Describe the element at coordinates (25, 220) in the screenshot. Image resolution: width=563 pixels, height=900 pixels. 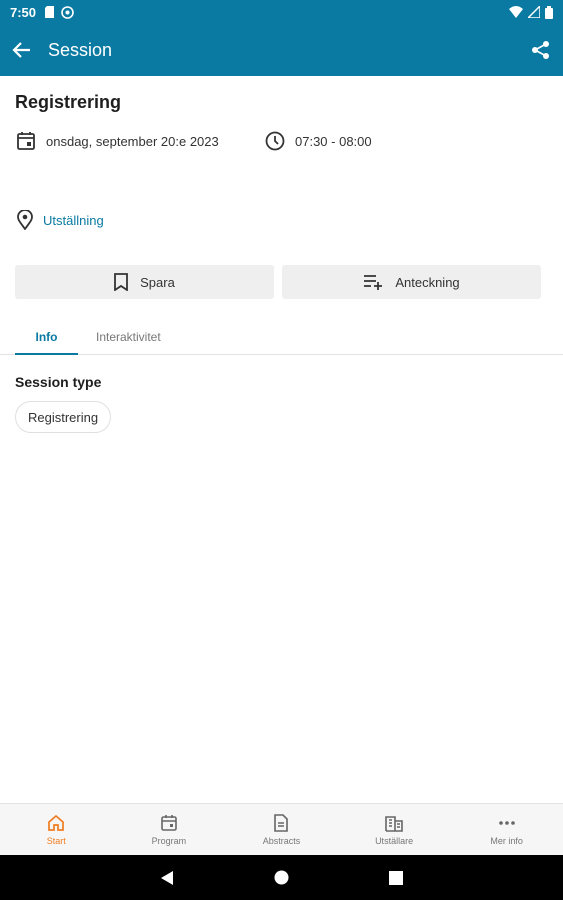
I see `location-pin-icon` at that location.